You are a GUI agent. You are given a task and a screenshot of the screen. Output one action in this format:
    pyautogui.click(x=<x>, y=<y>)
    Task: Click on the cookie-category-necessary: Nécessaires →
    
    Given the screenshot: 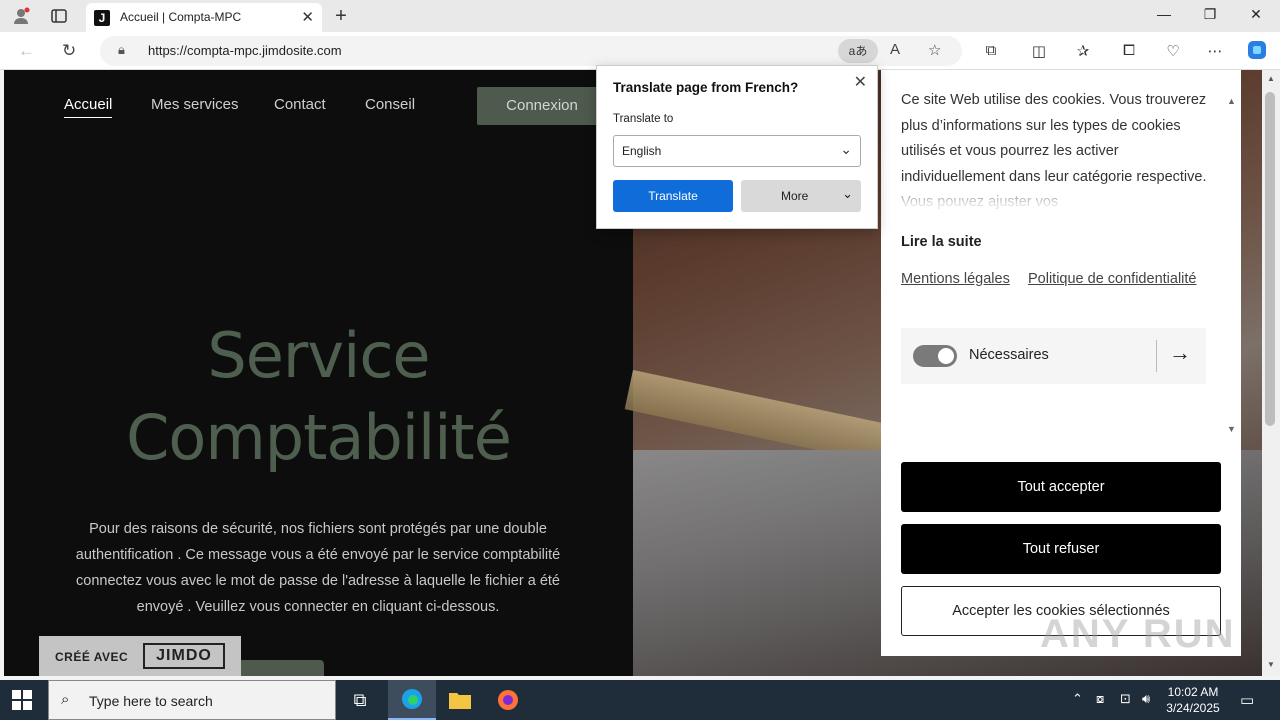 What is the action you would take?
    pyautogui.click(x=1053, y=356)
    